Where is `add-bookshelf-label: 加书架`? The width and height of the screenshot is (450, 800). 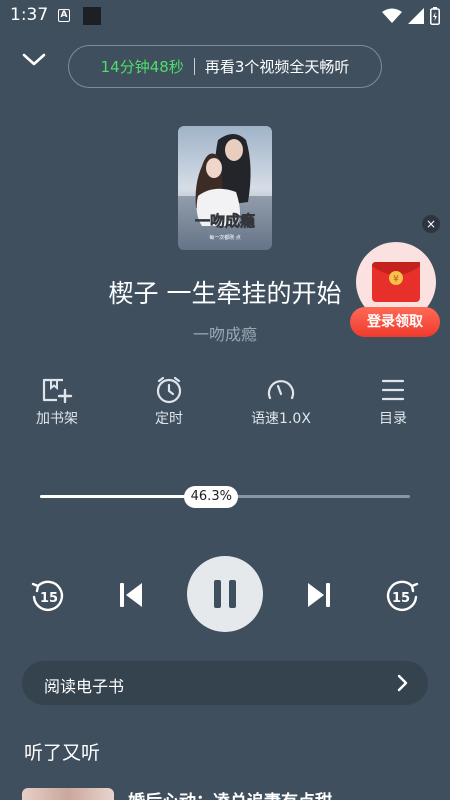 add-bookshelf-label: 加书架 is located at coordinates (57, 419).